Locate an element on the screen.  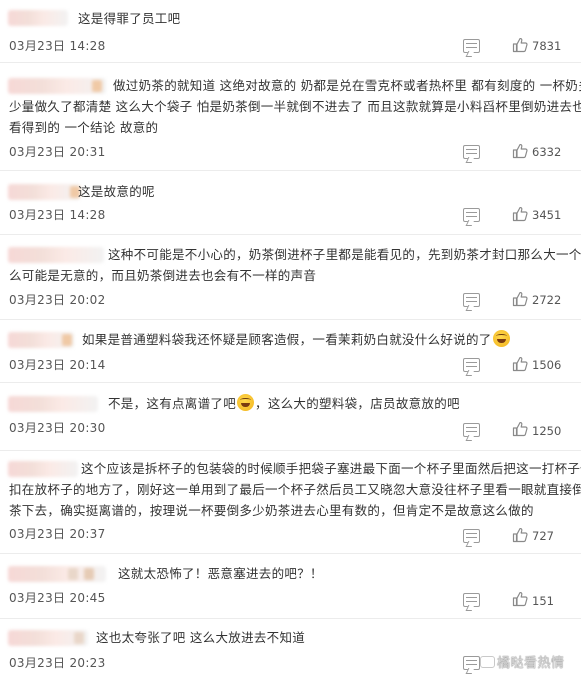
comment-text: 如果是普通塑料袋我还怀疑是顾客造假，一看茉莉奶白就没什么好说的了 is located at coordinates (296, 339).